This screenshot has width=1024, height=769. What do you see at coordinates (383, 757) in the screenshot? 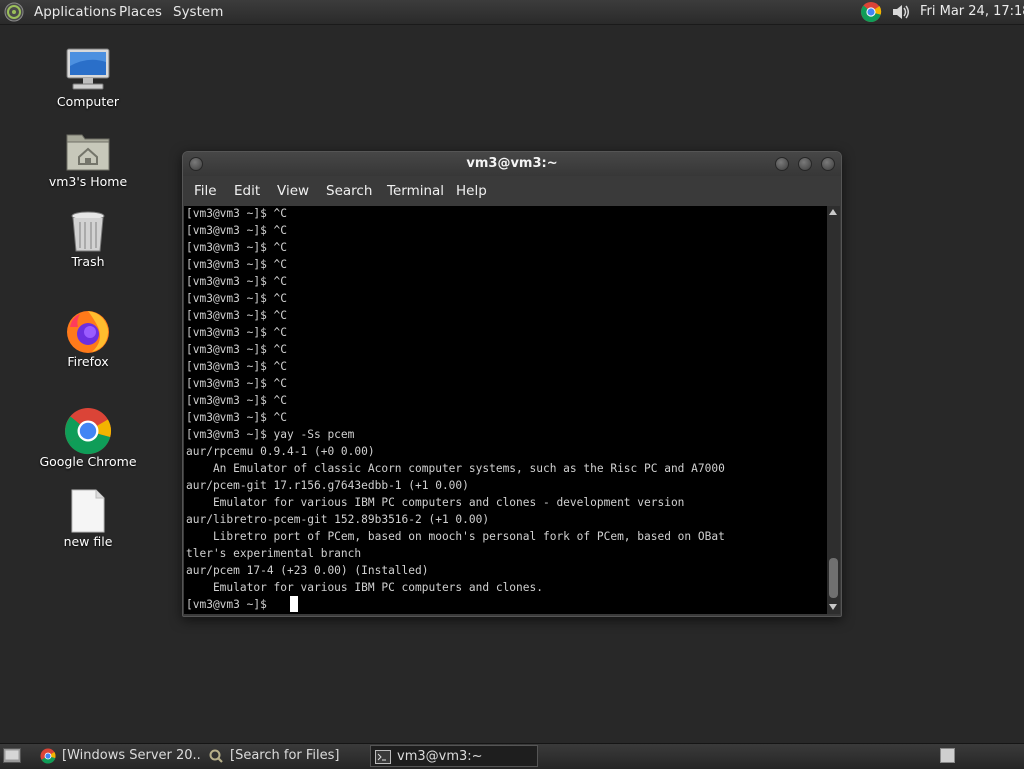
I see `terminal-icon` at bounding box center [383, 757].